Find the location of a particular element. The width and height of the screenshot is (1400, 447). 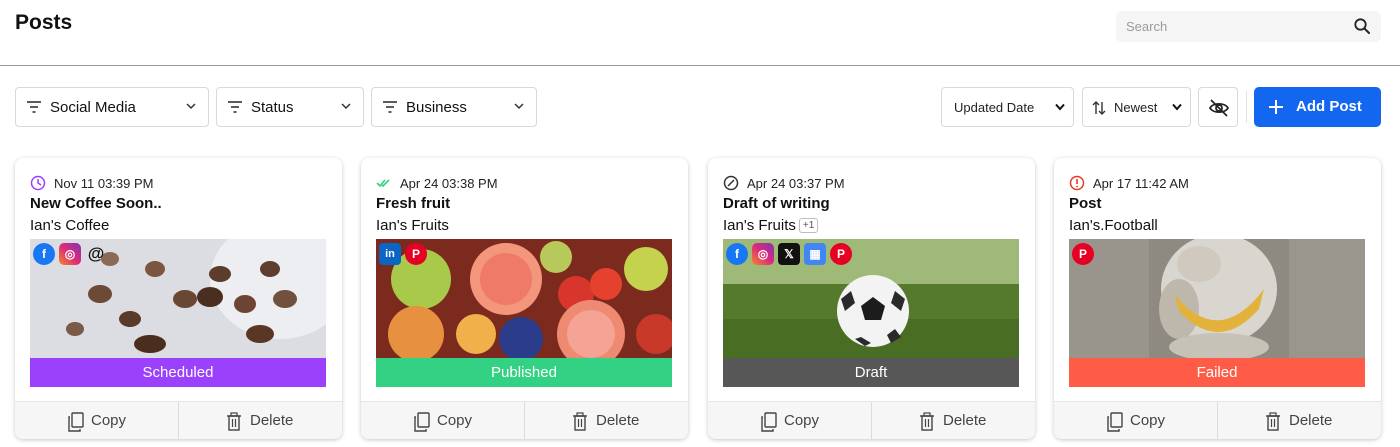

search-input is located at coordinates (1231, 26).